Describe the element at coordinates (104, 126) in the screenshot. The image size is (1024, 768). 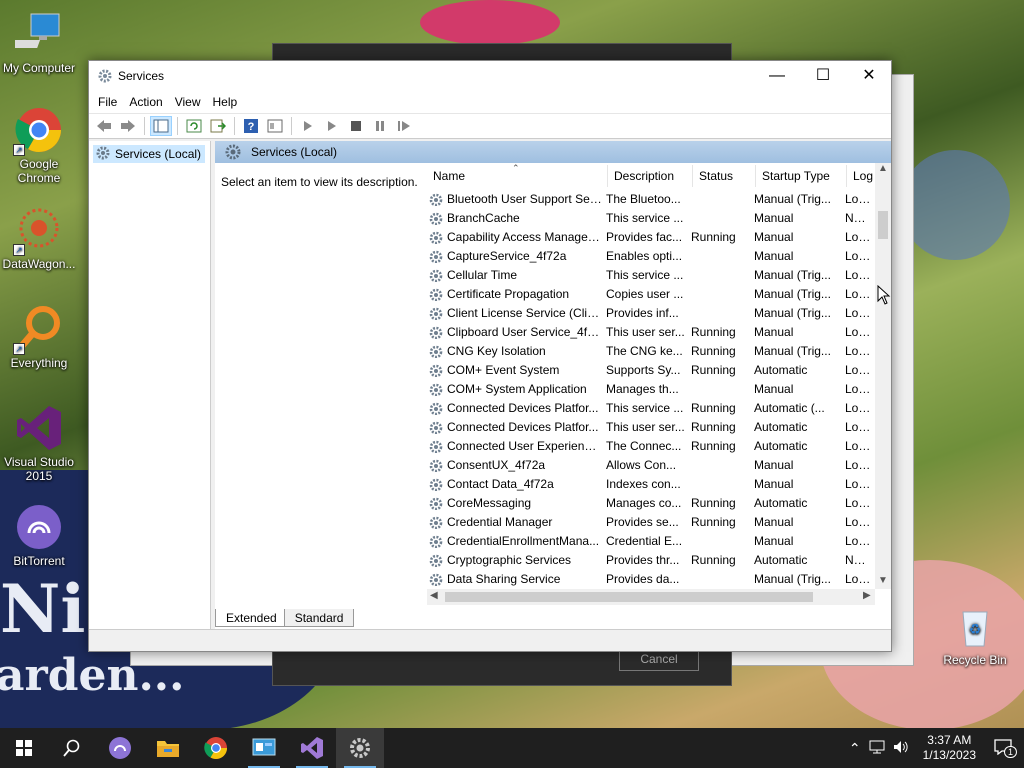
I see `back-button` at that location.